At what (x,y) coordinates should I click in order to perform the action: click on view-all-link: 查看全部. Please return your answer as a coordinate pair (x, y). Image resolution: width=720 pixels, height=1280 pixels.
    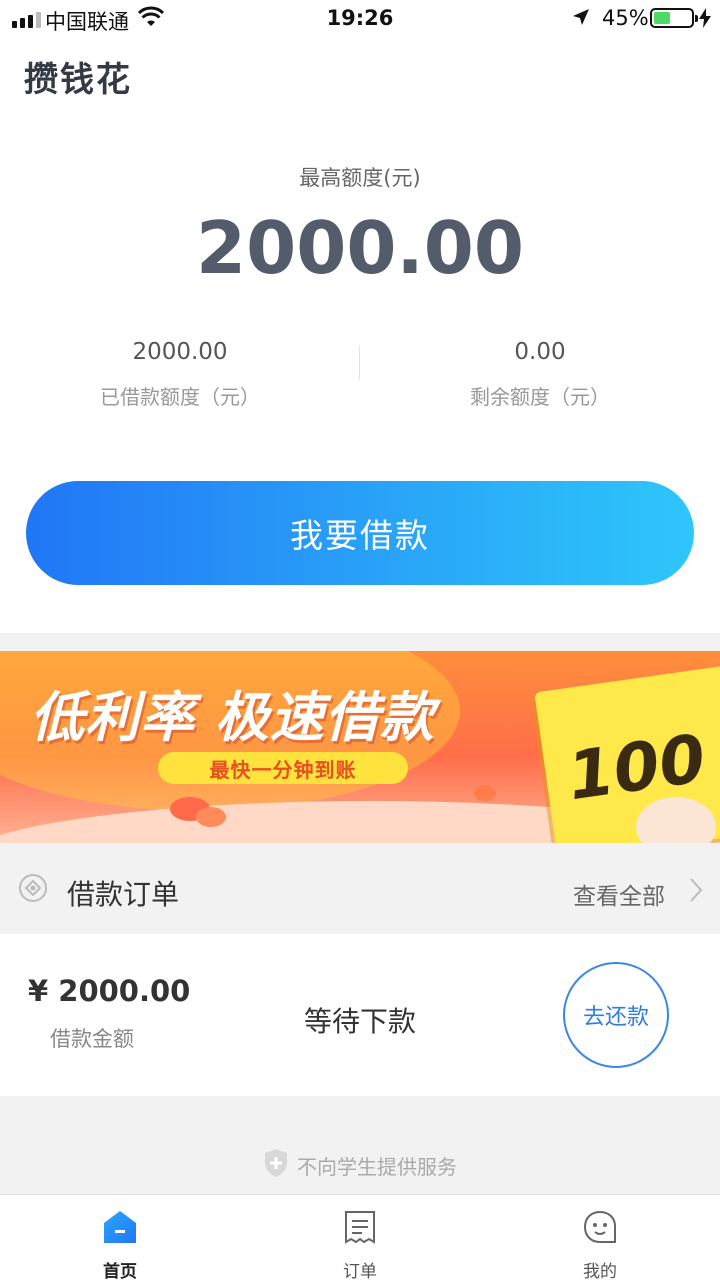
    Looking at the image, I should click on (619, 894).